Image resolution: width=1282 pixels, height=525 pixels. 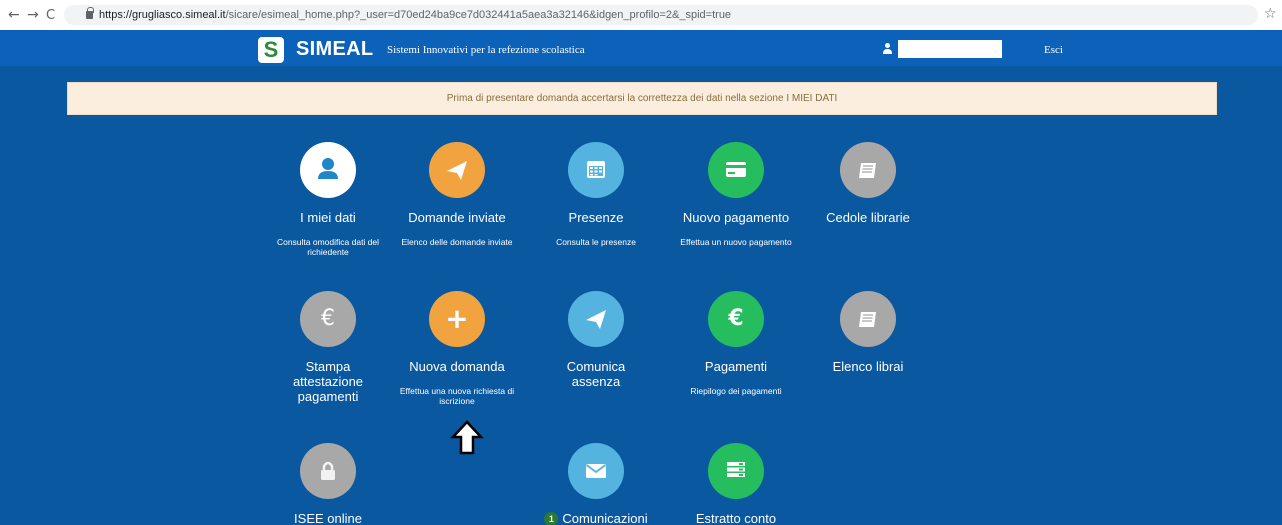 What do you see at coordinates (736, 391) in the screenshot?
I see `tile-description: Riepilogo dei pagamenti` at bounding box center [736, 391].